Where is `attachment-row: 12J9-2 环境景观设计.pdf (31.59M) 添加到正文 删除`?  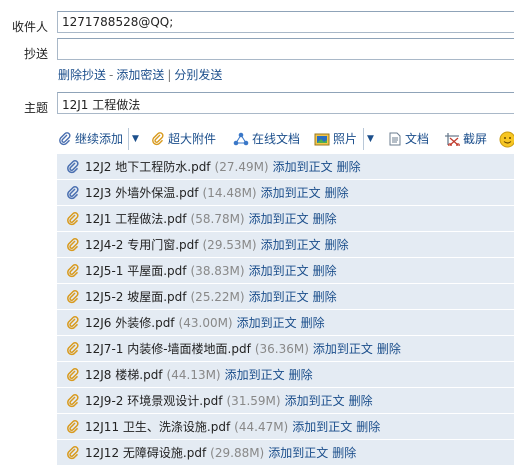 attachment-row: 12J9-2 环境景观设计.pdf (31.59M) 添加到正文 删除 is located at coordinates (285, 401).